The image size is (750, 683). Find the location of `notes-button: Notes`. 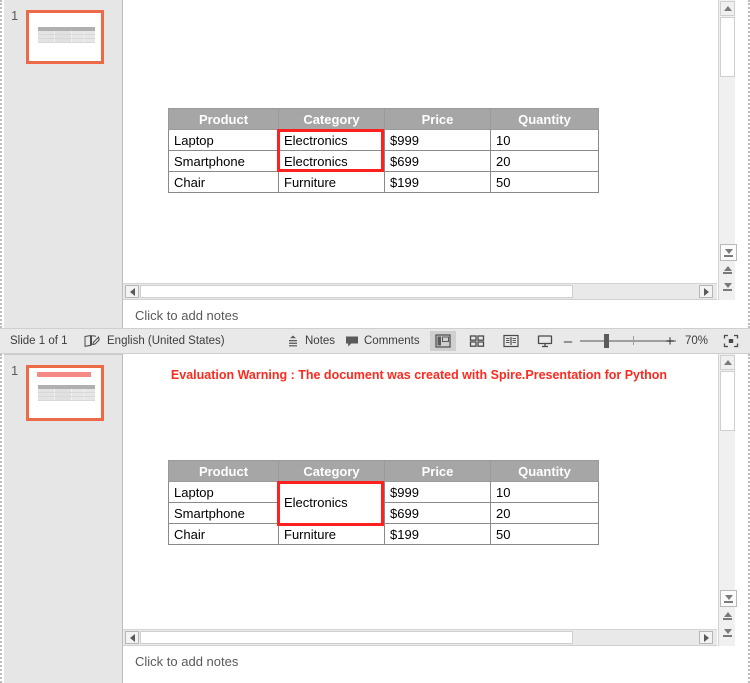

notes-button: Notes is located at coordinates (310, 341).